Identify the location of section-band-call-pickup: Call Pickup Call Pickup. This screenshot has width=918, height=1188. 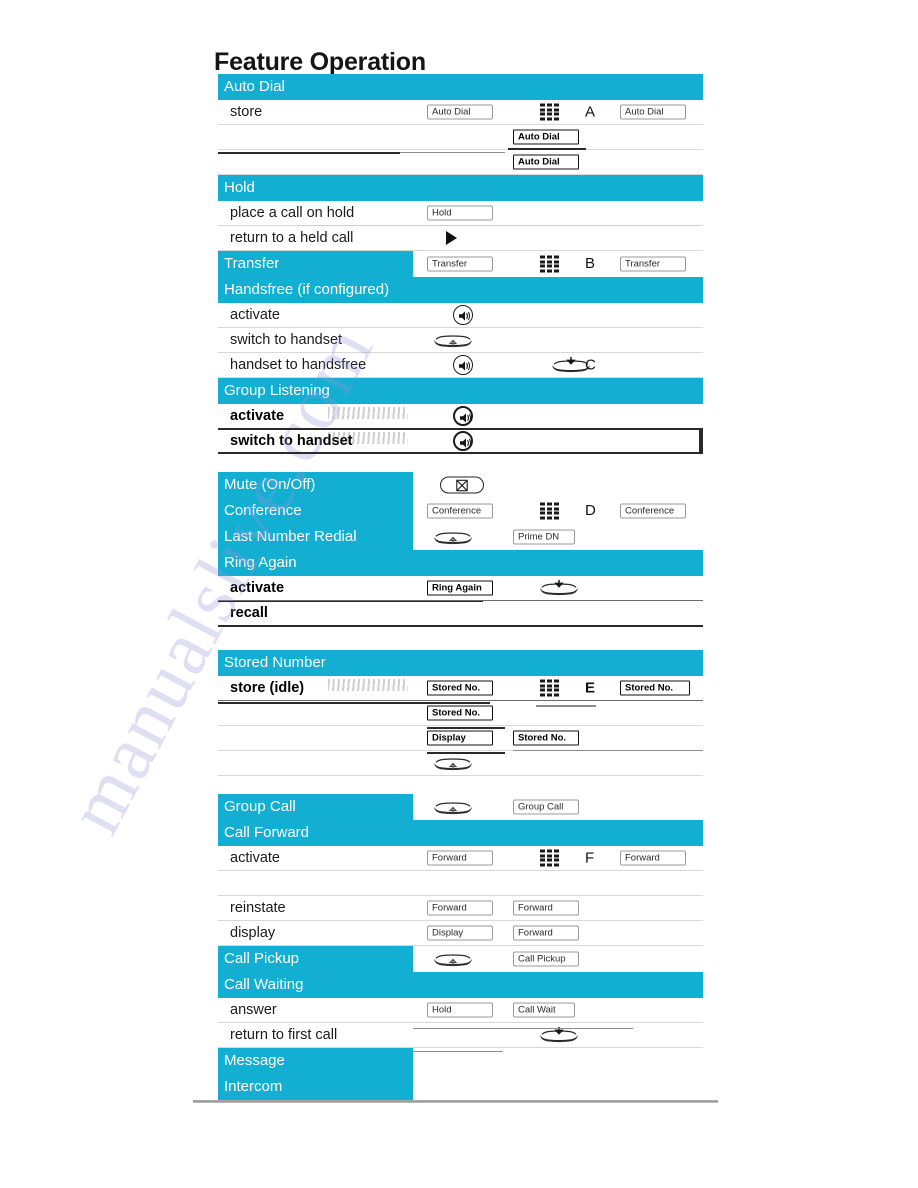
(398, 959).